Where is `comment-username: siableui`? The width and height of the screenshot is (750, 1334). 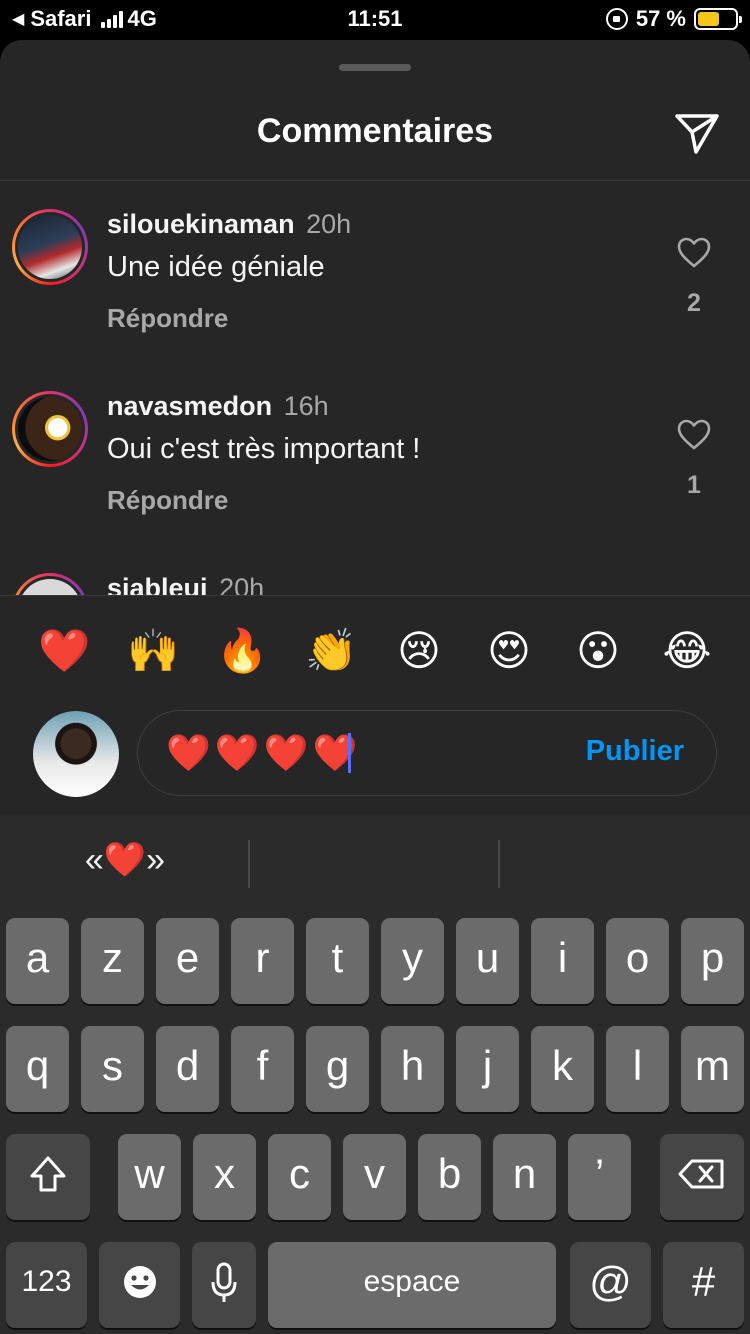
comment-username: siableui is located at coordinates (157, 584).